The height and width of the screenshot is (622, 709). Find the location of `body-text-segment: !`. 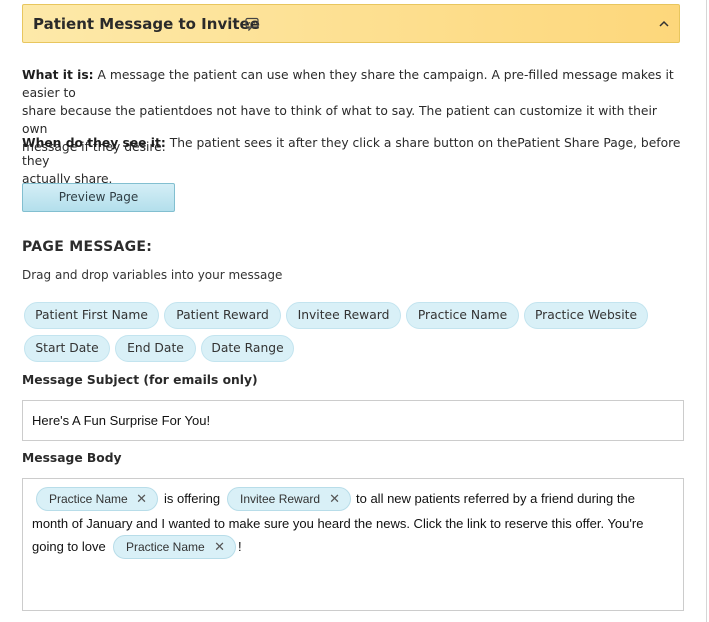

body-text-segment: ! is located at coordinates (240, 546).